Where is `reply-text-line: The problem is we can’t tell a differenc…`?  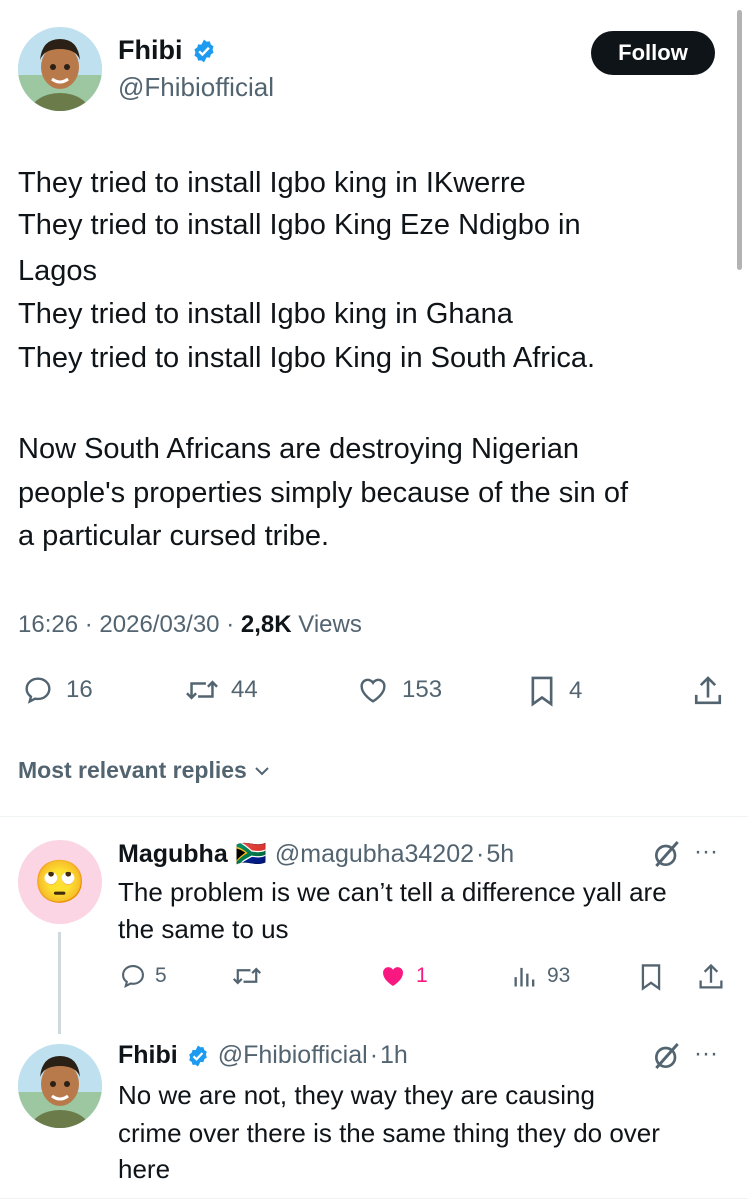
reply-text-line: The problem is we can’t tell a differenc… is located at coordinates (392, 892).